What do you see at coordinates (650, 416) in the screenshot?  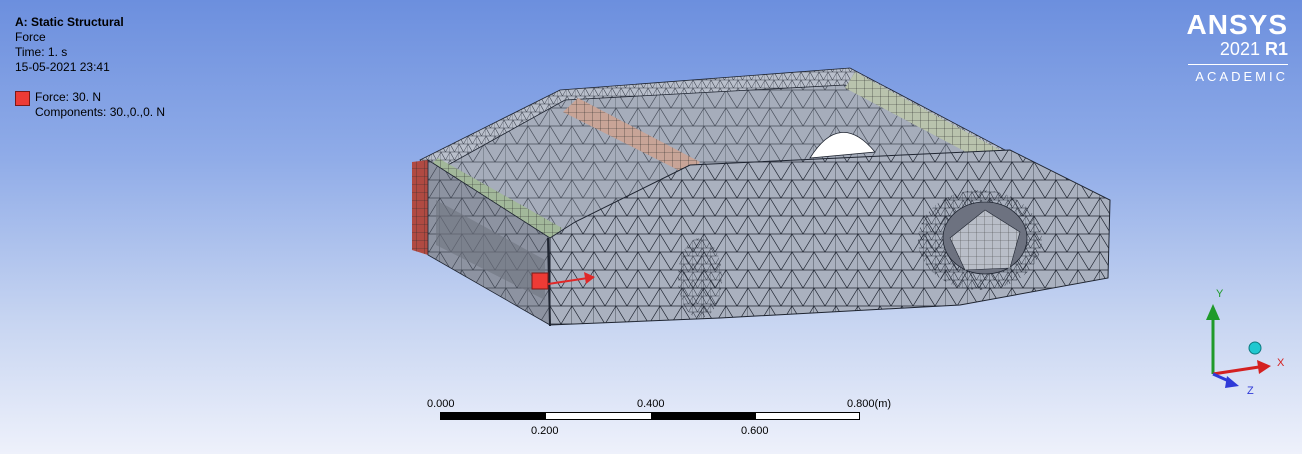 I see `scale-bar-track` at bounding box center [650, 416].